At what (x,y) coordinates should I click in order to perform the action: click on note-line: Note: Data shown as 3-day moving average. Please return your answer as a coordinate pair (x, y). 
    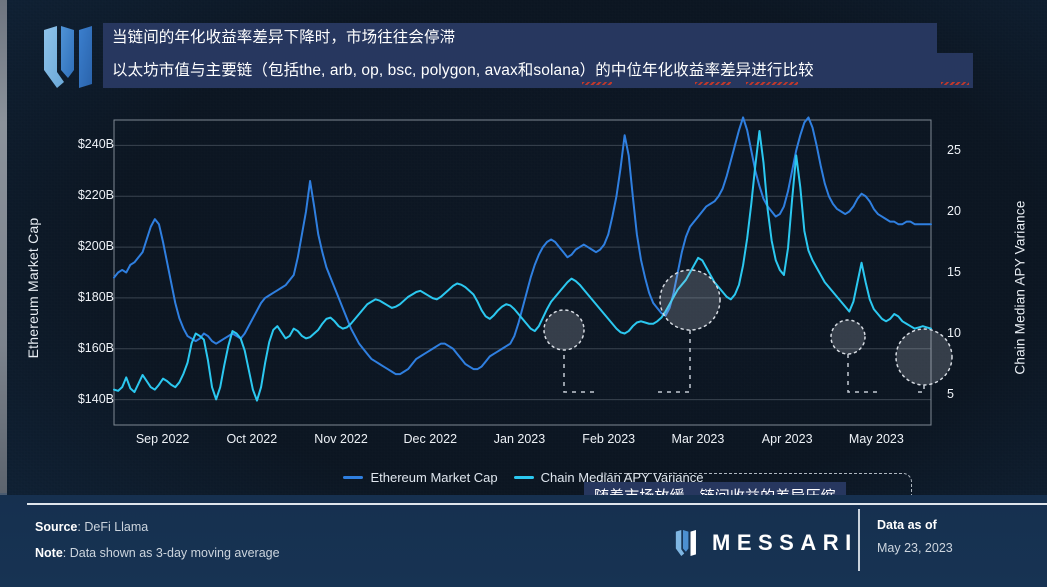
    Looking at the image, I should click on (157, 553).